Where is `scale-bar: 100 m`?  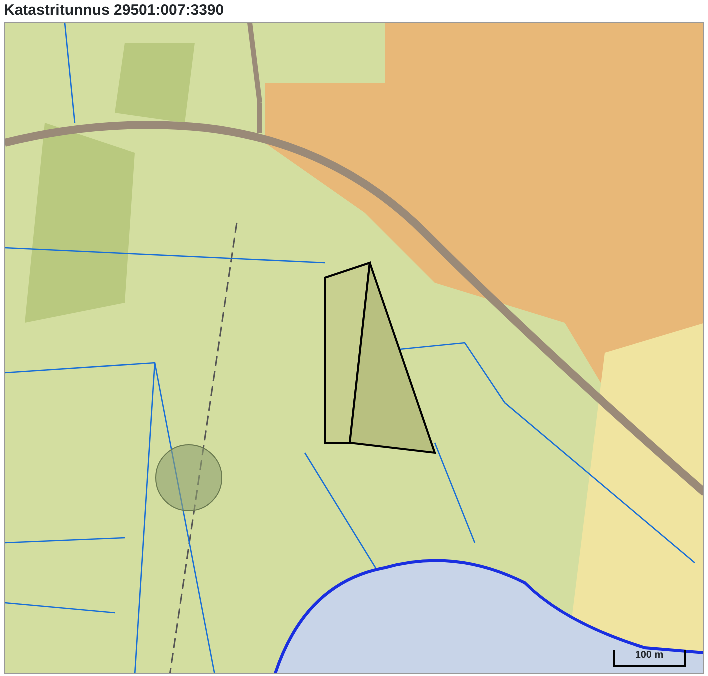
scale-bar: 100 m is located at coordinates (649, 658).